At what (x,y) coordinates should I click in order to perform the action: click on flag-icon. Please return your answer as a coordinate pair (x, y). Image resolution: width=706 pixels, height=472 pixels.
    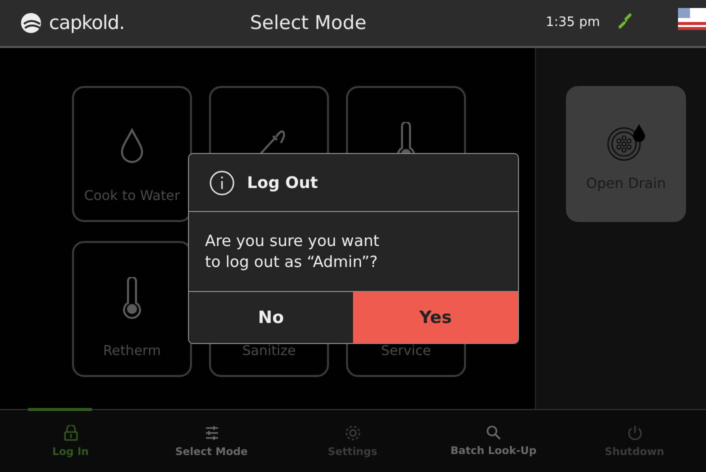
    Looking at the image, I should click on (692, 19).